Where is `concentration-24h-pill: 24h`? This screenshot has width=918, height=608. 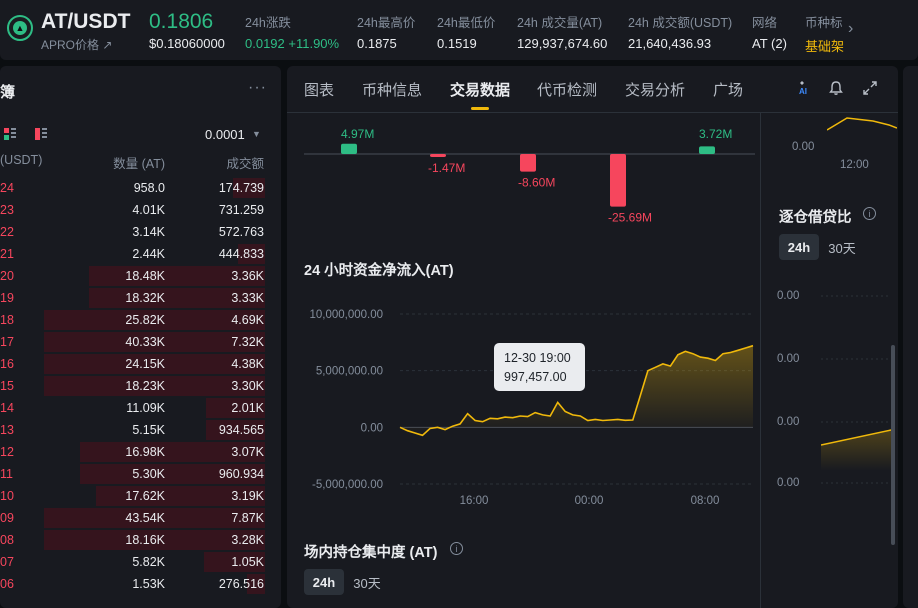 concentration-24h-pill: 24h is located at coordinates (324, 582).